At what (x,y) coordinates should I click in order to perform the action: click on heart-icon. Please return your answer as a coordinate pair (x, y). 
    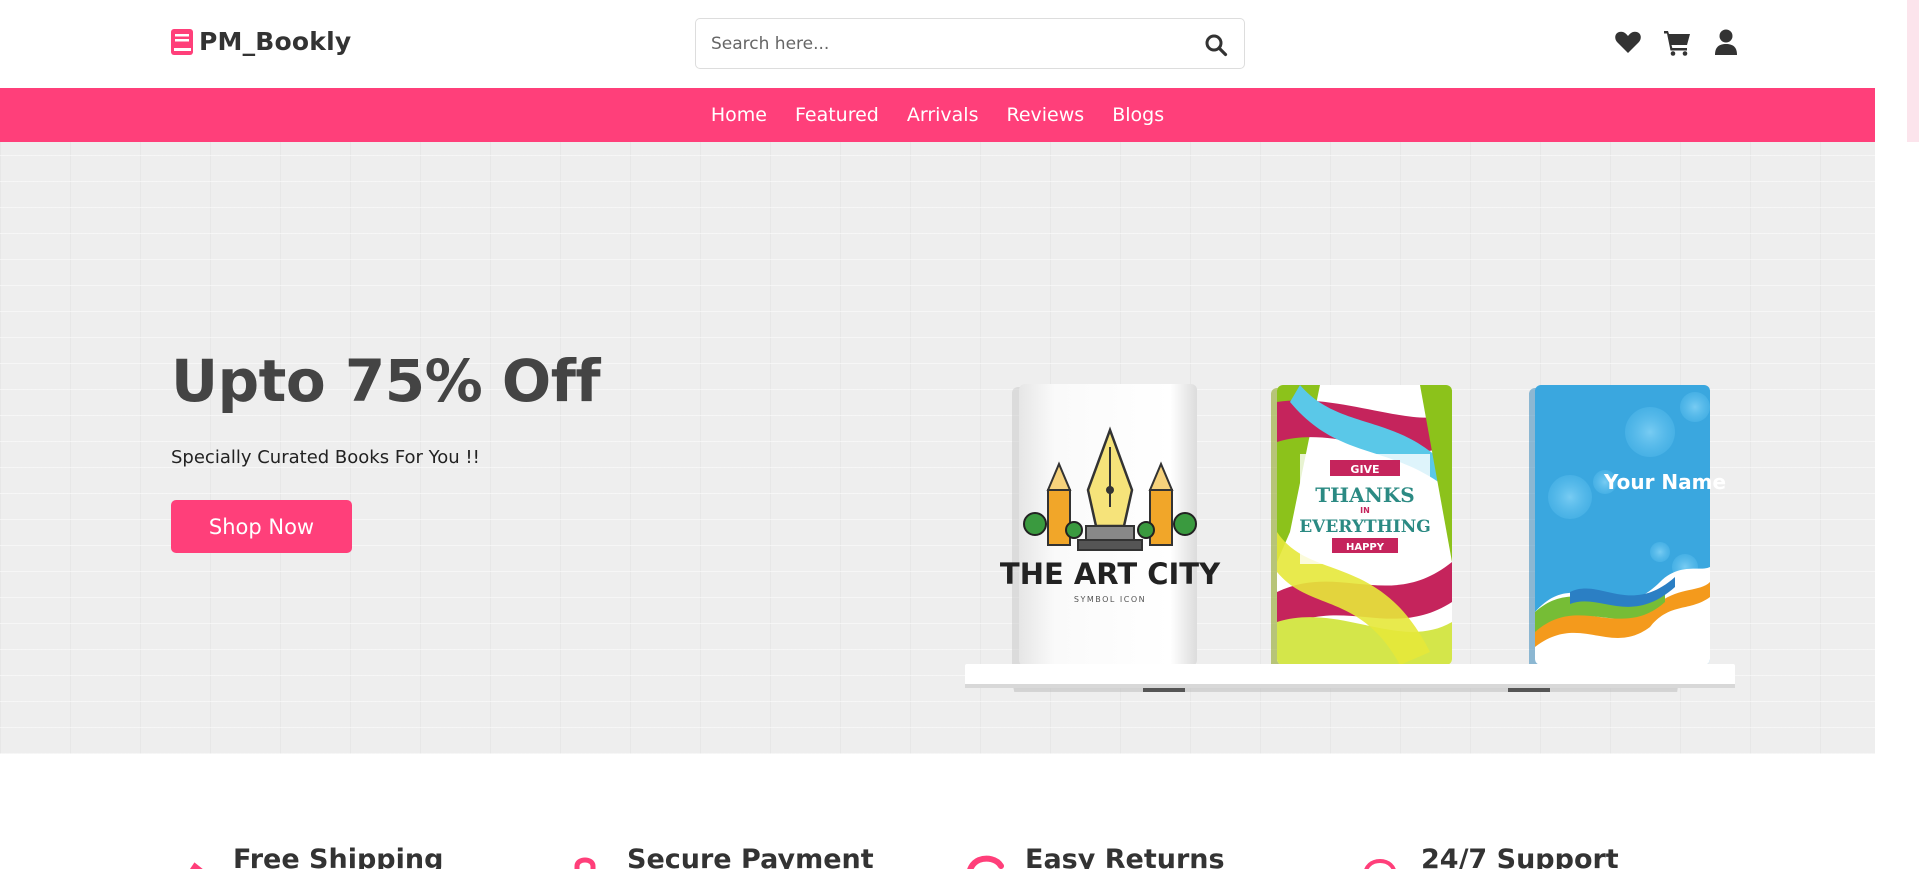
    Looking at the image, I should click on (1628, 42).